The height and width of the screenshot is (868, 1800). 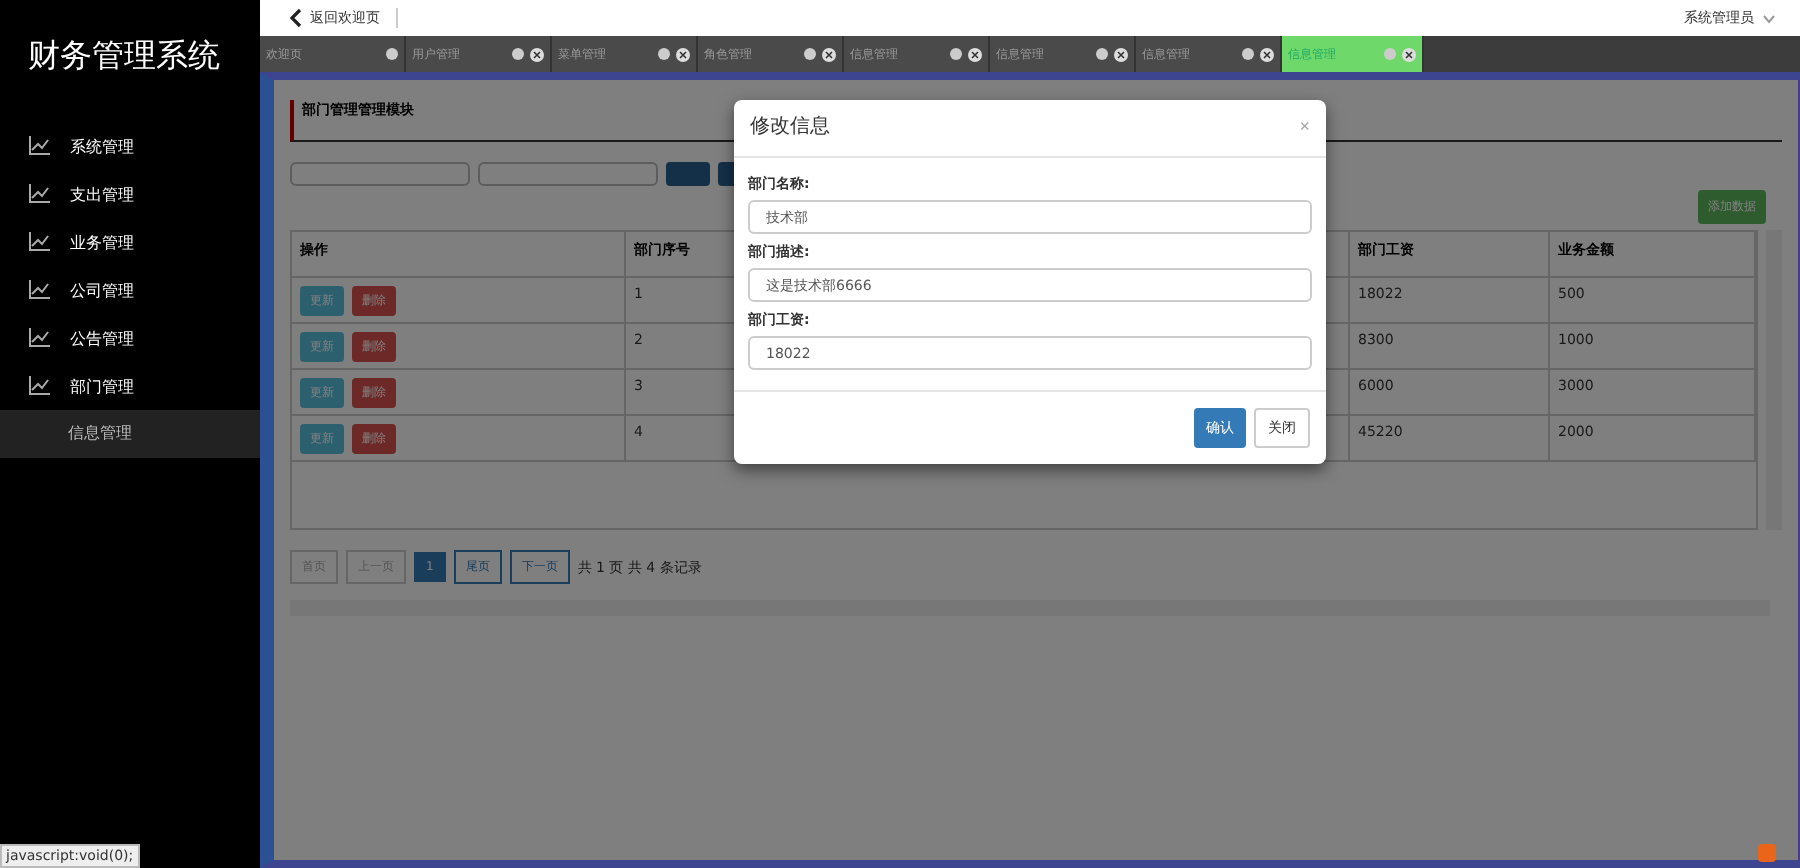 I want to click on sidebar-subitem: 信息管理, so click(x=130, y=434).